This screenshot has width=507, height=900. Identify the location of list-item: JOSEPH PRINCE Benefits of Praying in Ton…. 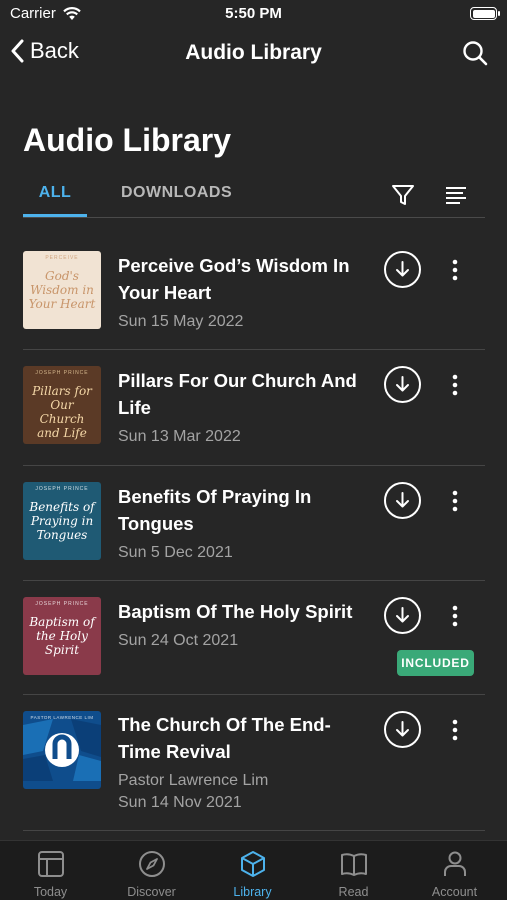
(254, 523).